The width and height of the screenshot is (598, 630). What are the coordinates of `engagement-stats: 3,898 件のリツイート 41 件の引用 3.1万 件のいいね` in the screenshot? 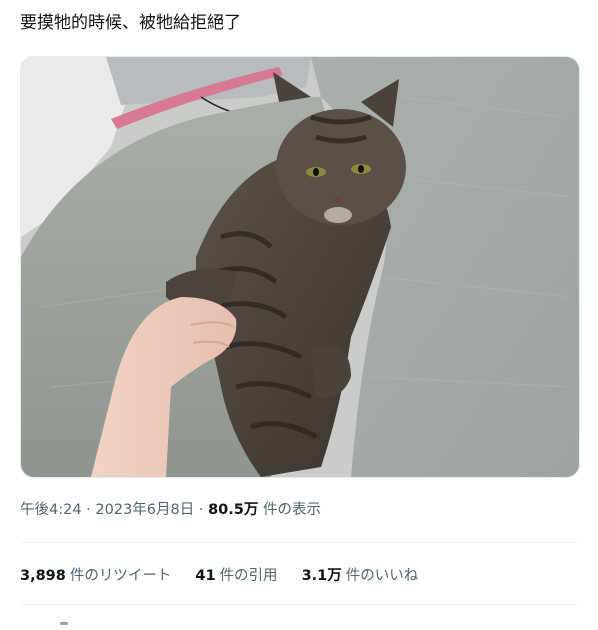 It's located at (219, 574).